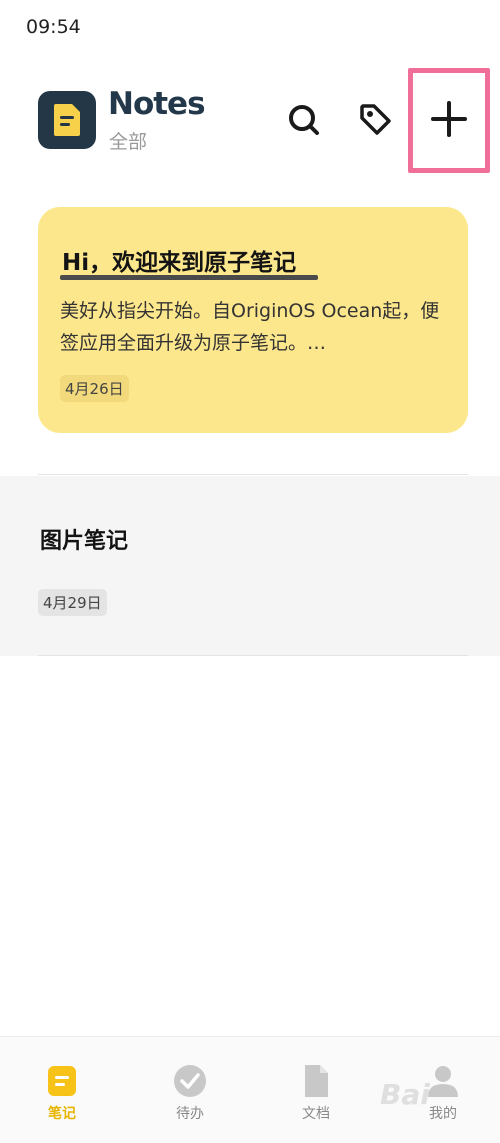 This screenshot has width=500, height=1143. I want to click on app-header: Notes 全部, so click(250, 130).